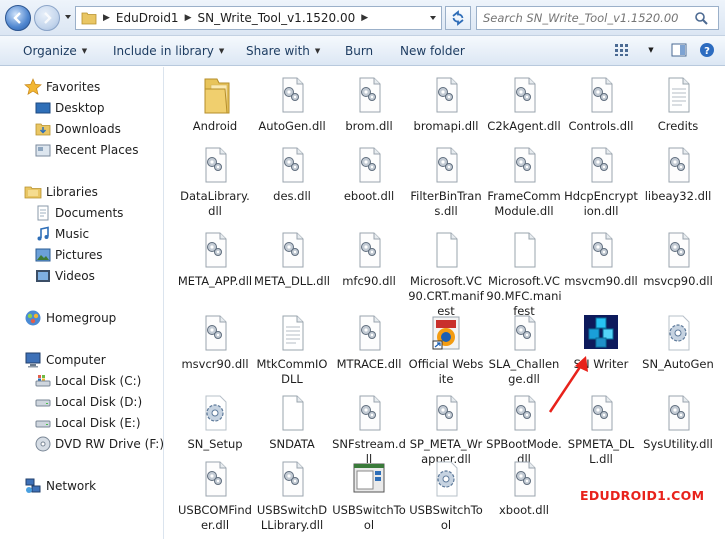 The image size is (725, 539). I want to click on breadcrumb-item: EduDroid1, so click(147, 18).